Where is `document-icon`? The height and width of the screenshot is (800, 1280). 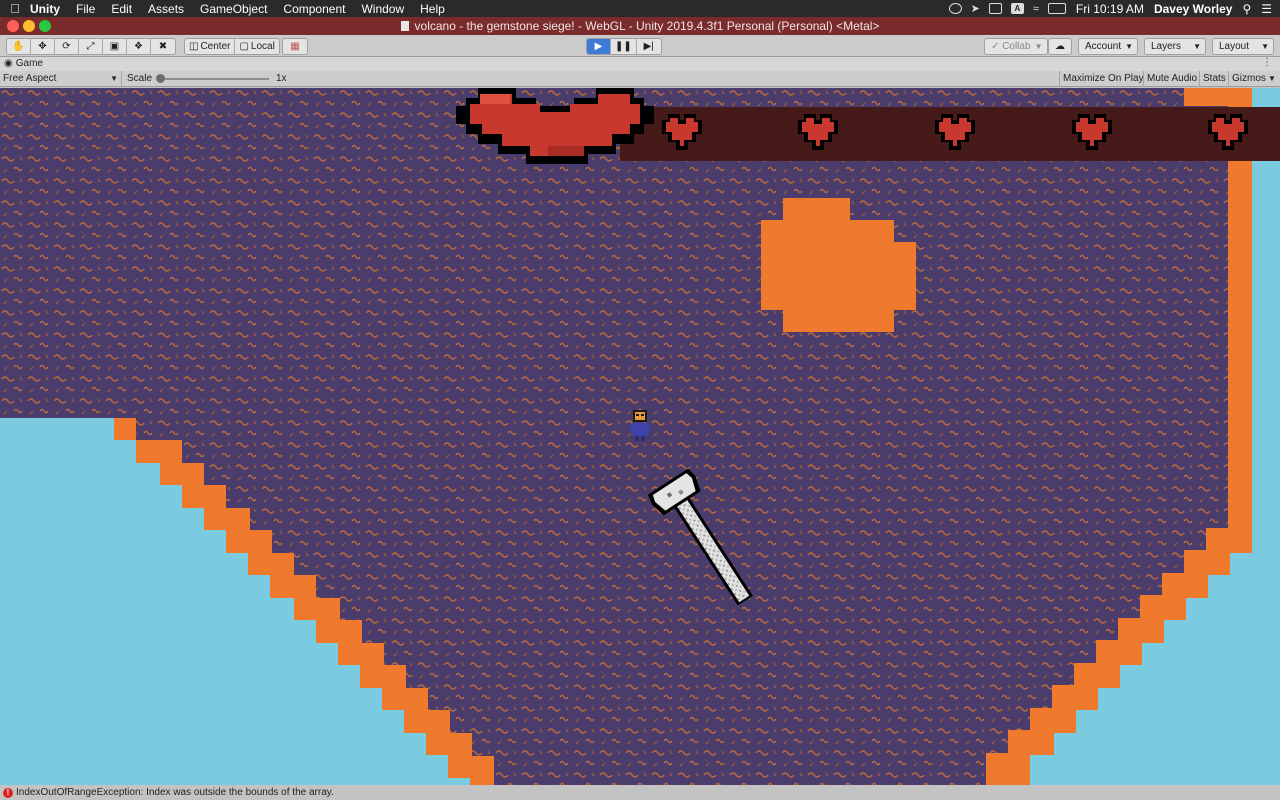
document-icon is located at coordinates (404, 26).